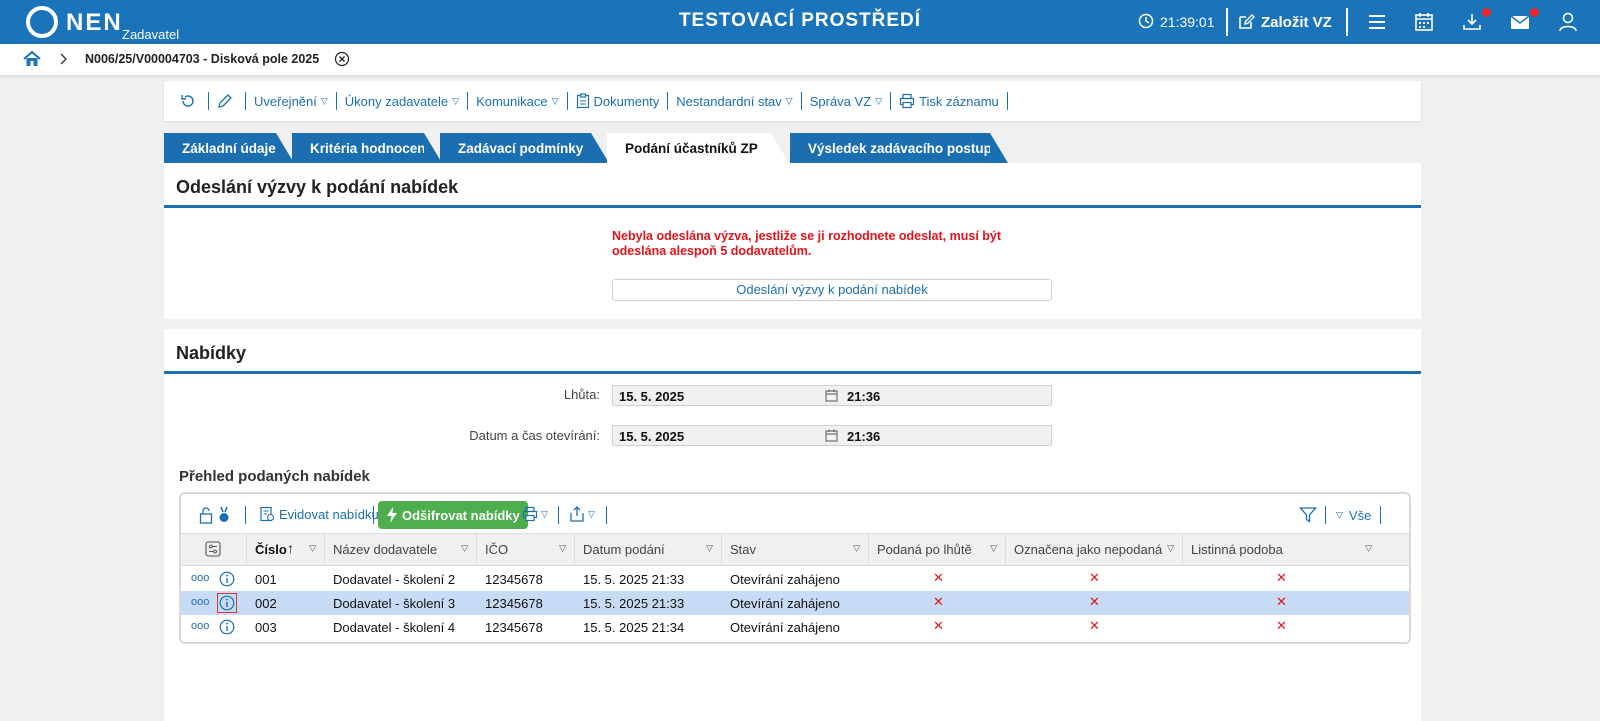 This screenshot has height=721, width=1600. Describe the element at coordinates (1308, 515) in the screenshot. I see `filter-icon` at that location.